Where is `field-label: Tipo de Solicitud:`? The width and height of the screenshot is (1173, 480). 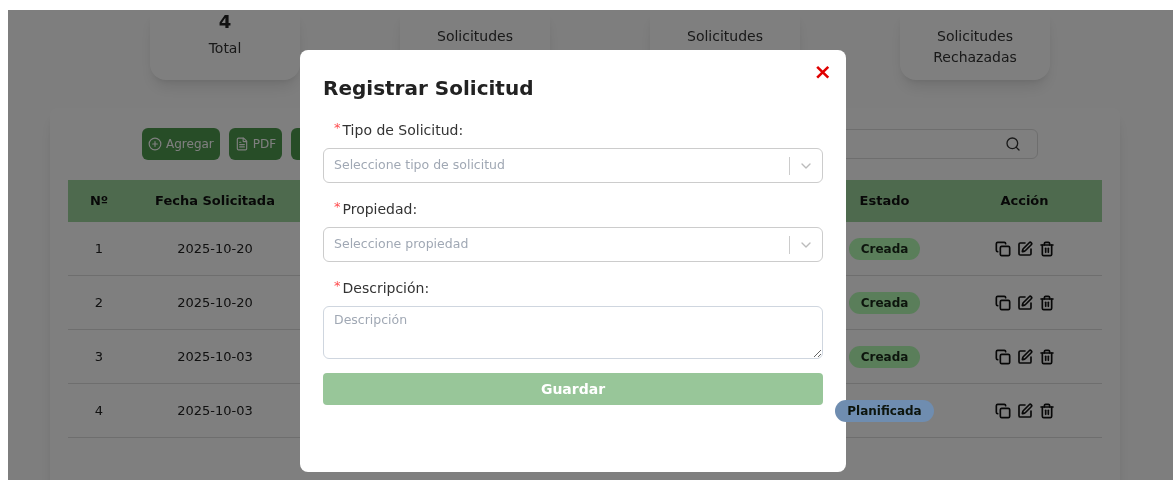
field-label: Tipo de Solicitud: is located at coordinates (403, 130).